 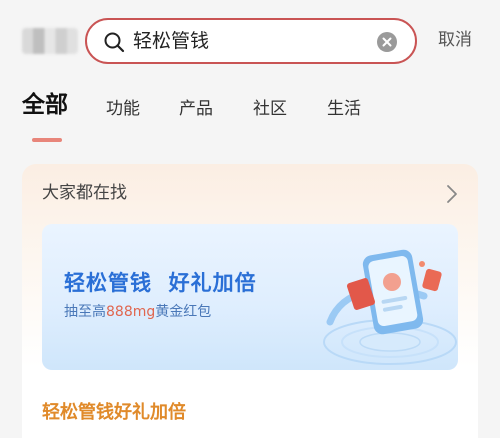 I want to click on search-icon, so click(x=114, y=42).